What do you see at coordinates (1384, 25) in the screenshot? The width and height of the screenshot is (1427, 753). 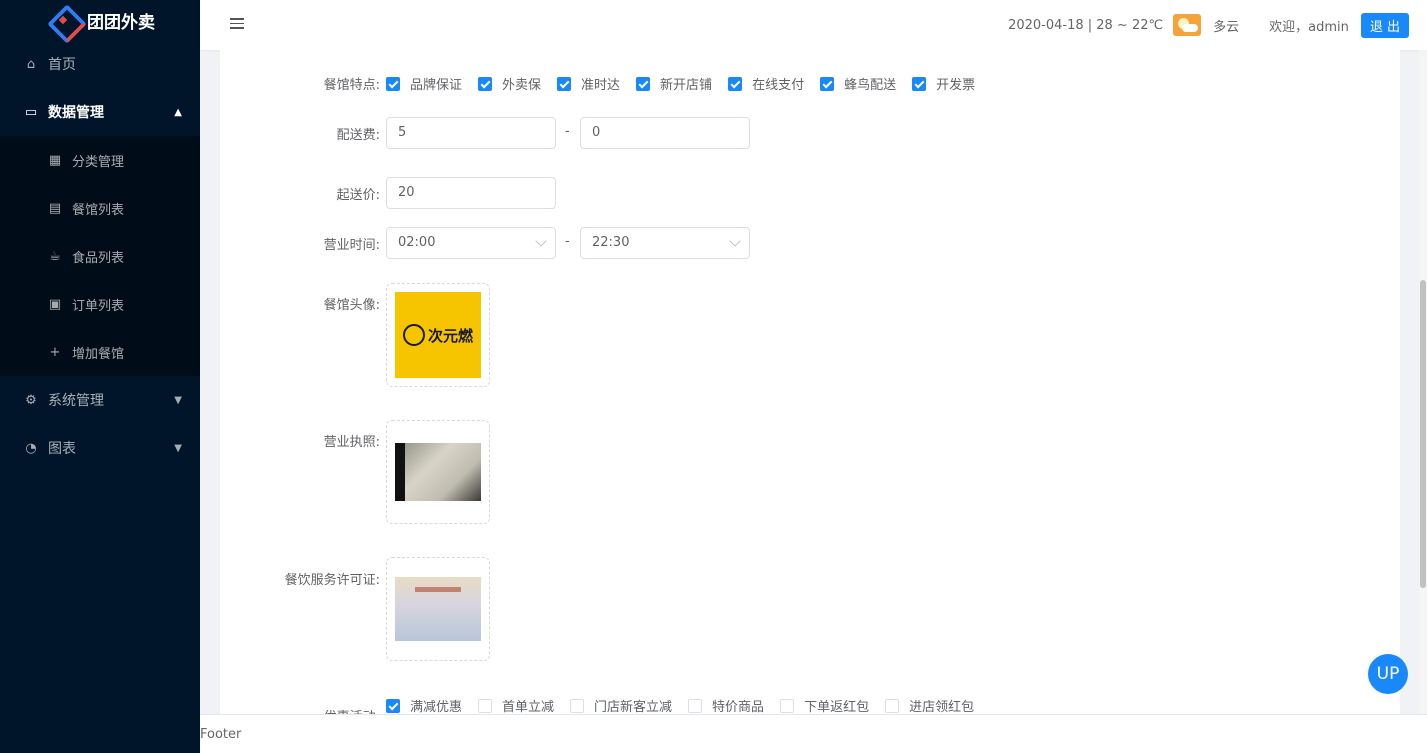 I see `logout-button: 退 出` at bounding box center [1384, 25].